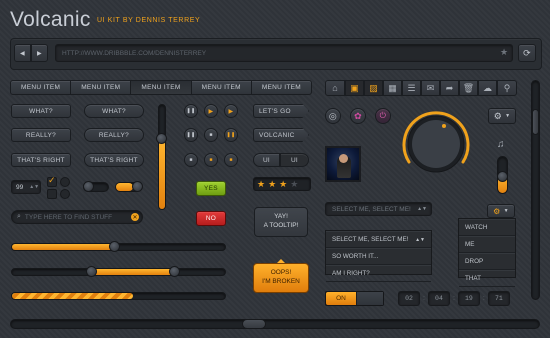 The height and width of the screenshot is (338, 550). I want to click on range-slider-knob-end, so click(174, 271).